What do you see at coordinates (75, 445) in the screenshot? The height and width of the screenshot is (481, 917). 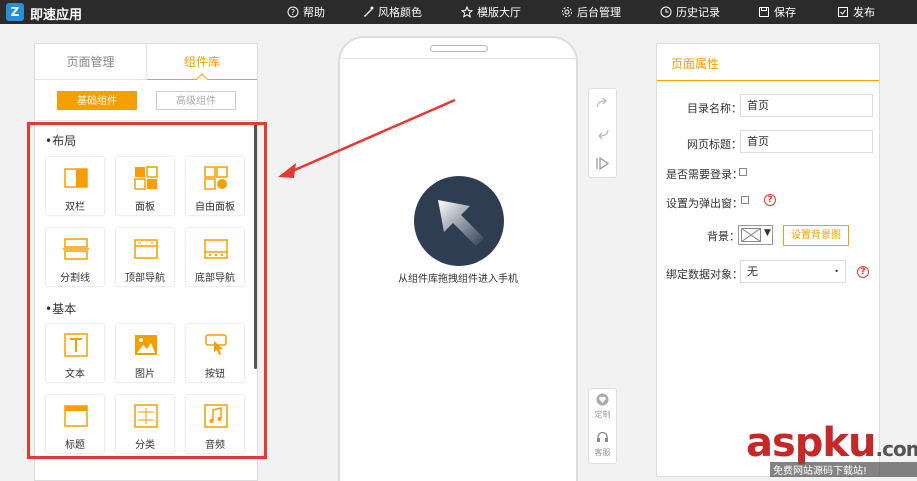 I see `component-label: 标题` at bounding box center [75, 445].